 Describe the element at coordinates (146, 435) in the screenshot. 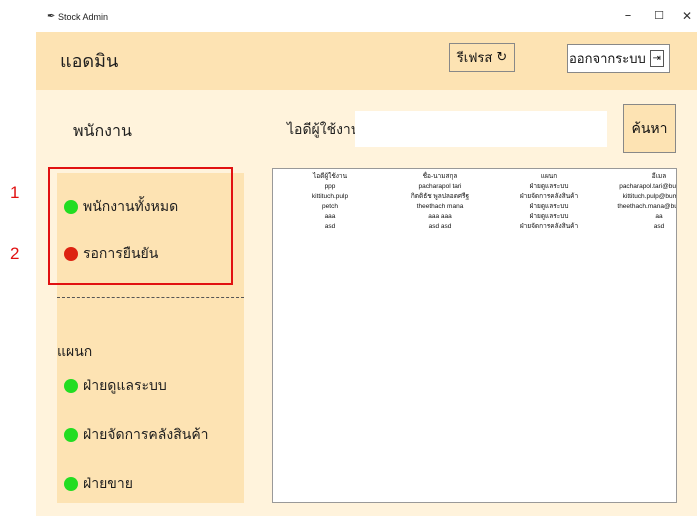

I see `sidebar-item-label: ฝ่ายจัดการคลังสินค้า` at that location.